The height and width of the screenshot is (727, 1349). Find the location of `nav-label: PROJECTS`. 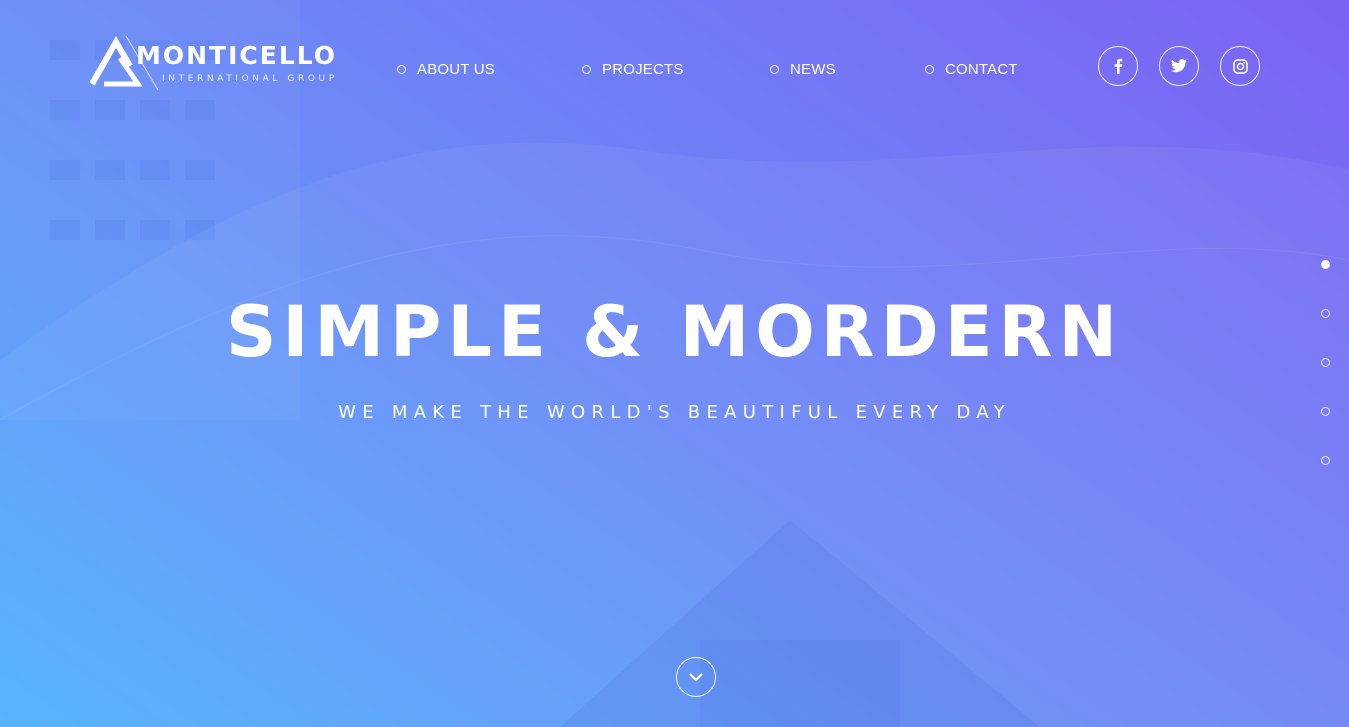

nav-label: PROJECTS is located at coordinates (643, 69).